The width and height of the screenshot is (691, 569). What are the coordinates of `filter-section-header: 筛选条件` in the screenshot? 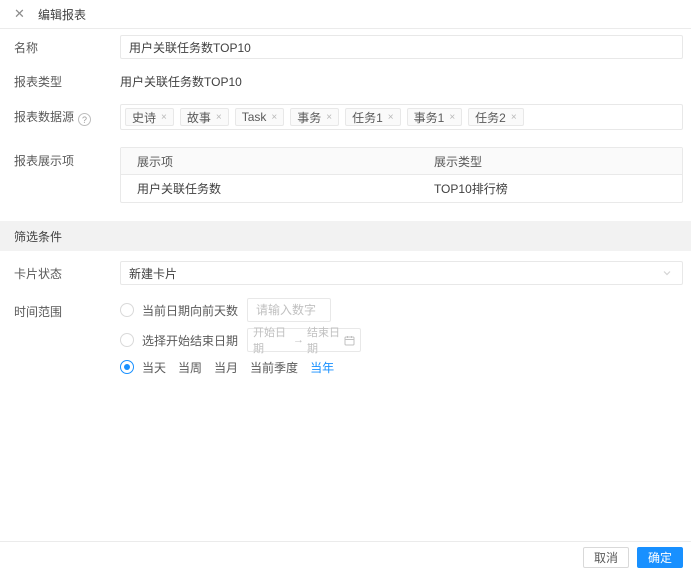 It's located at (345, 236).